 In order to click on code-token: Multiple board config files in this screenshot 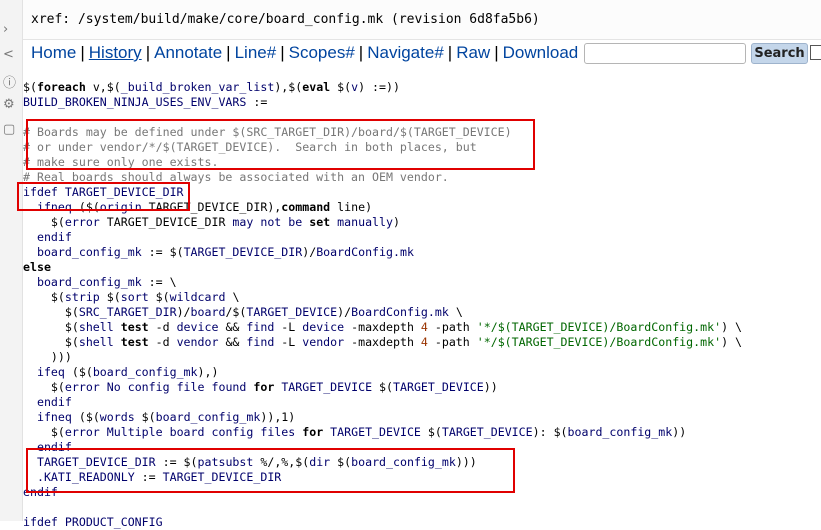, I will do `click(201, 432)`.